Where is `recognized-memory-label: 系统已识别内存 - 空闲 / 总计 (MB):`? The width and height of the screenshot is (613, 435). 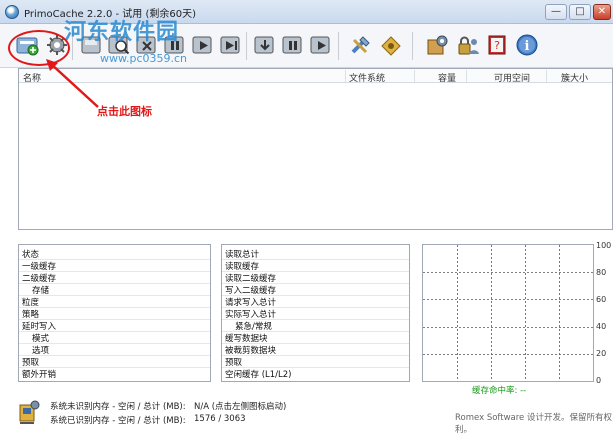
recognized-memory-label: 系统已识别内存 - 空闲 / 总计 (MB): is located at coordinates (118, 421).